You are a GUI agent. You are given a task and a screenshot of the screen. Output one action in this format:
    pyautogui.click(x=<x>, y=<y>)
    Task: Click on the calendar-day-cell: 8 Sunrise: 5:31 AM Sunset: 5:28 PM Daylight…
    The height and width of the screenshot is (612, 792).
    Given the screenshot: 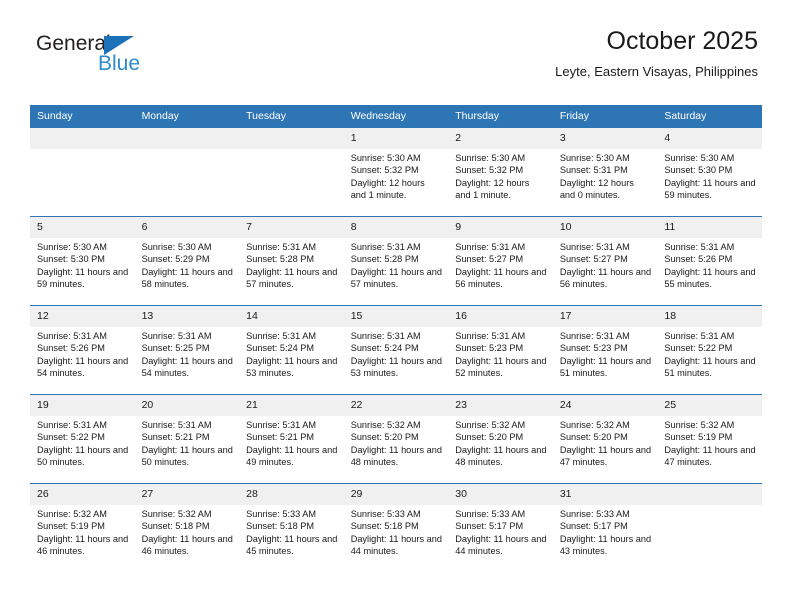 What is the action you would take?
    pyautogui.click(x=396, y=261)
    